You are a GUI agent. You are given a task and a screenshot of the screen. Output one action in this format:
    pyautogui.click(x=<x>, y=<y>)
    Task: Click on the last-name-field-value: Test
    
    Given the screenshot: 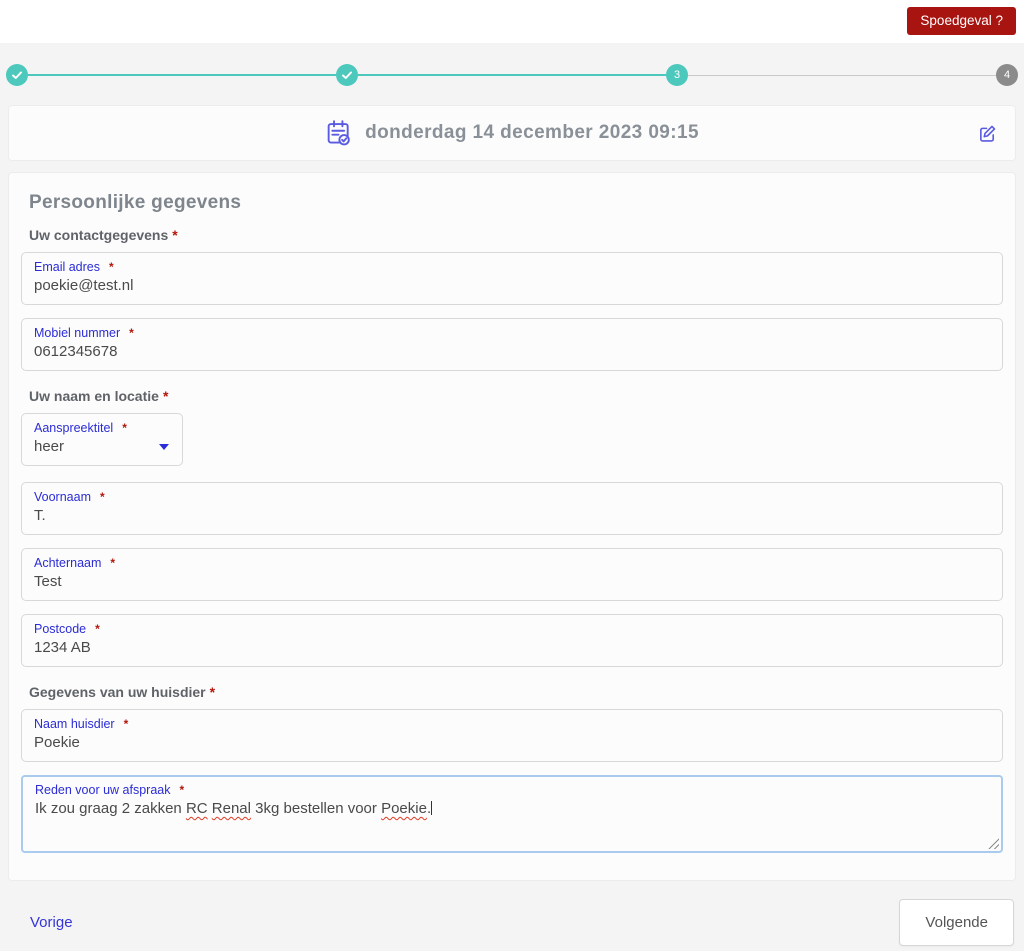 What is the action you would take?
    pyautogui.click(x=512, y=581)
    